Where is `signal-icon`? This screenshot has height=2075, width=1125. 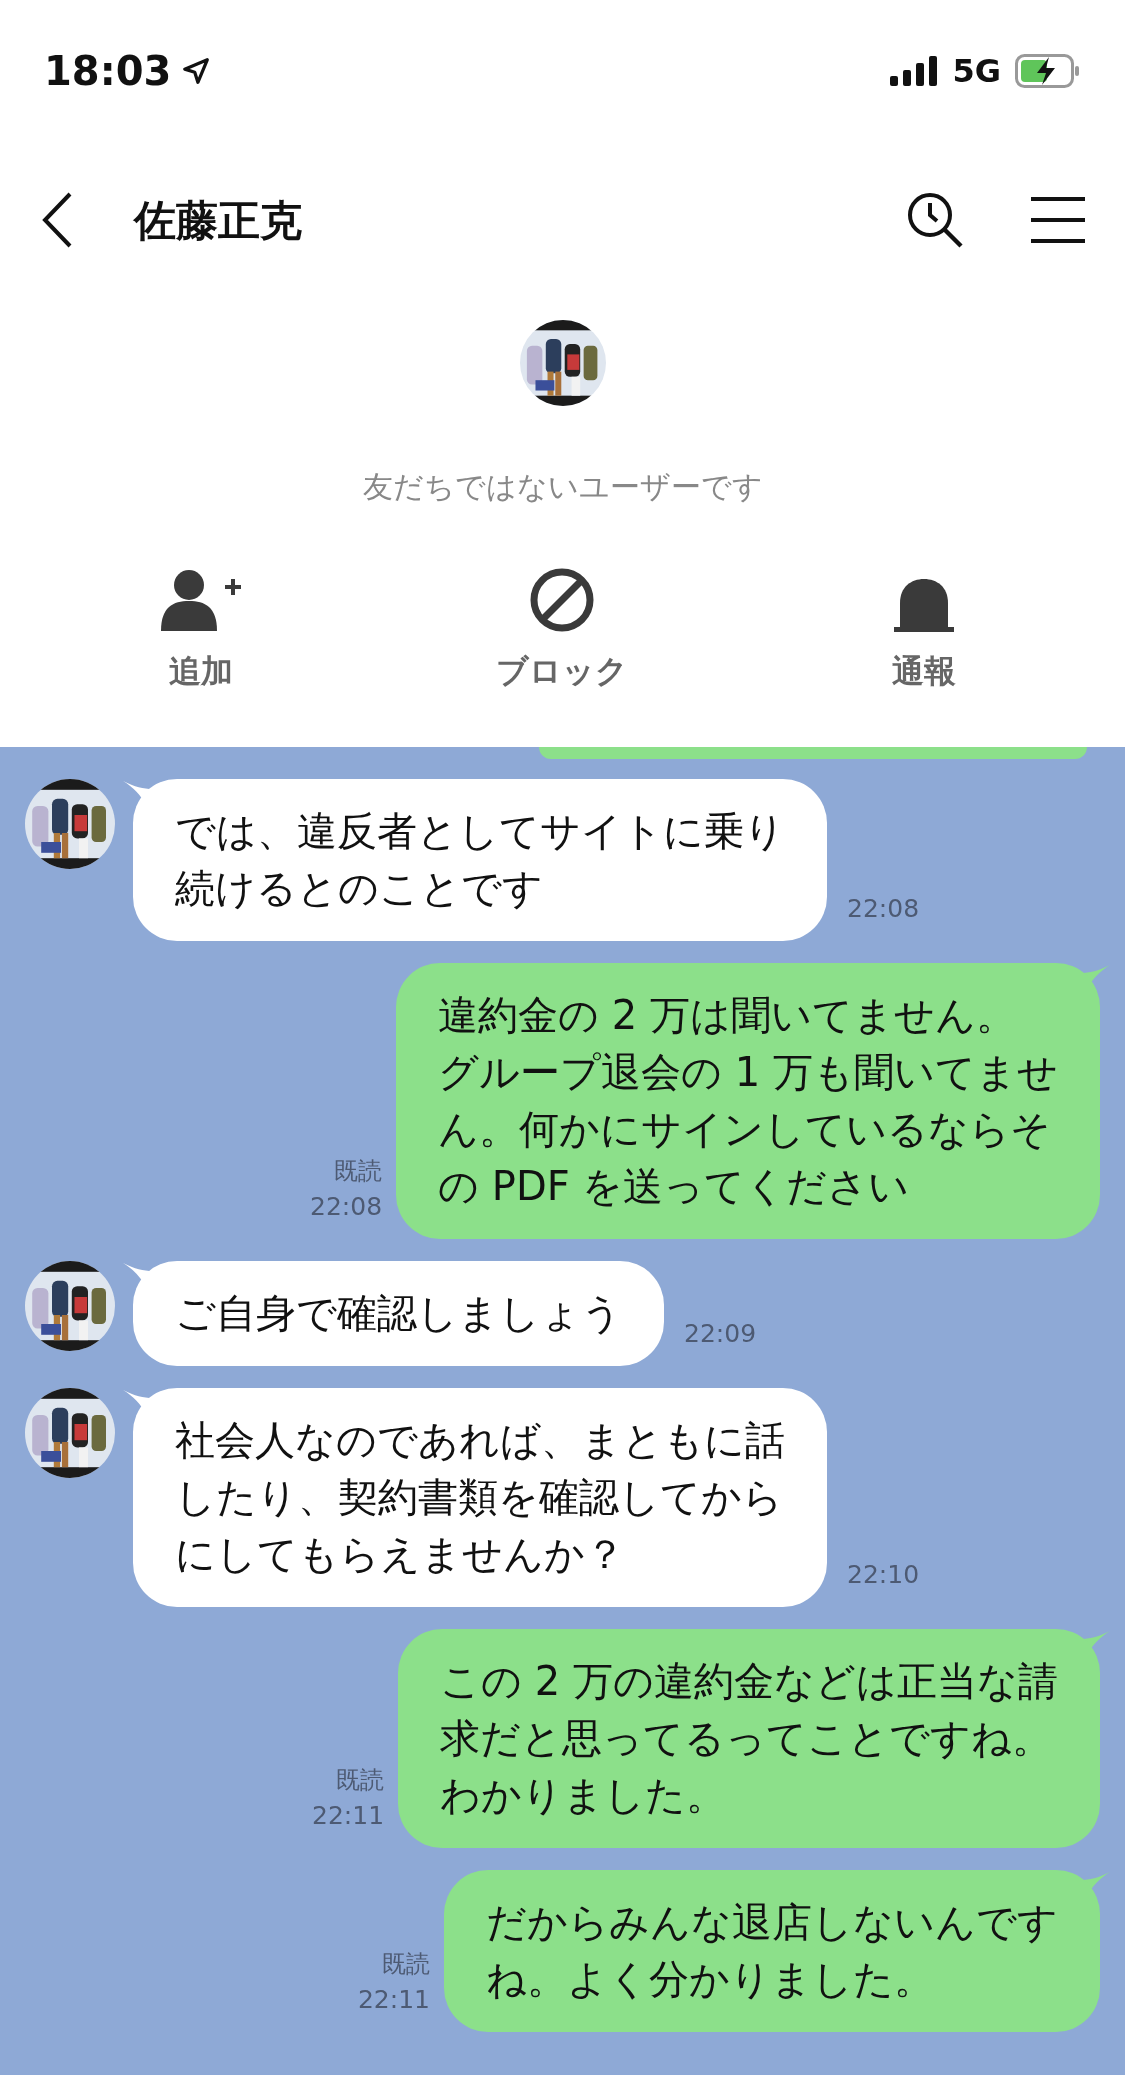
signal-icon is located at coordinates (914, 71).